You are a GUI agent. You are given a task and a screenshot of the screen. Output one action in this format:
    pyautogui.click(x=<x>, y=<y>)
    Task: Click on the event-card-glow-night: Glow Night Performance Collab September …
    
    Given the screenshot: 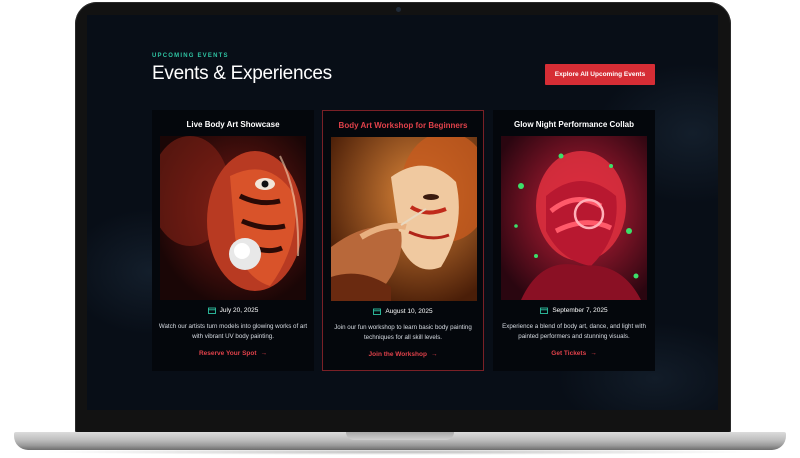 What is the action you would take?
    pyautogui.click(x=574, y=240)
    